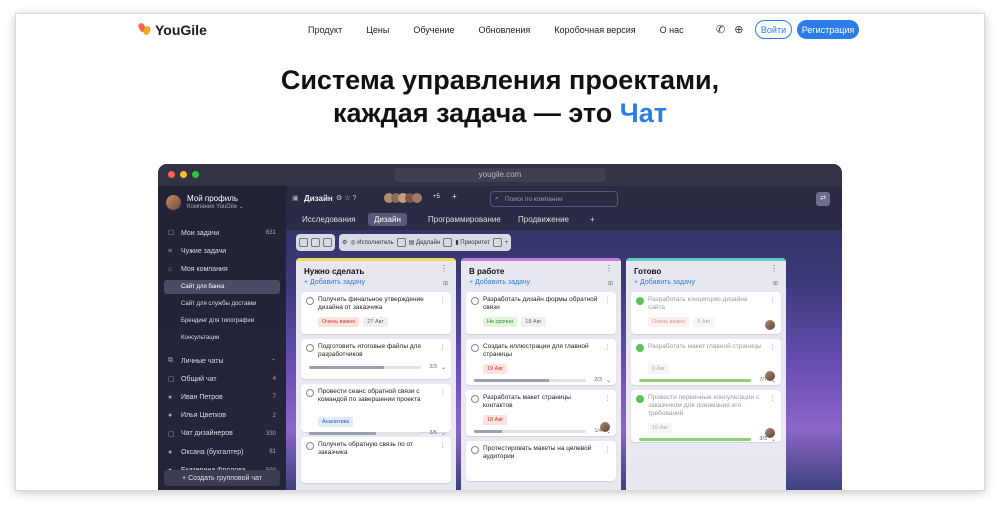 This screenshot has width=1000, height=506. I want to click on sidebar-item: Консультации, so click(222, 338).